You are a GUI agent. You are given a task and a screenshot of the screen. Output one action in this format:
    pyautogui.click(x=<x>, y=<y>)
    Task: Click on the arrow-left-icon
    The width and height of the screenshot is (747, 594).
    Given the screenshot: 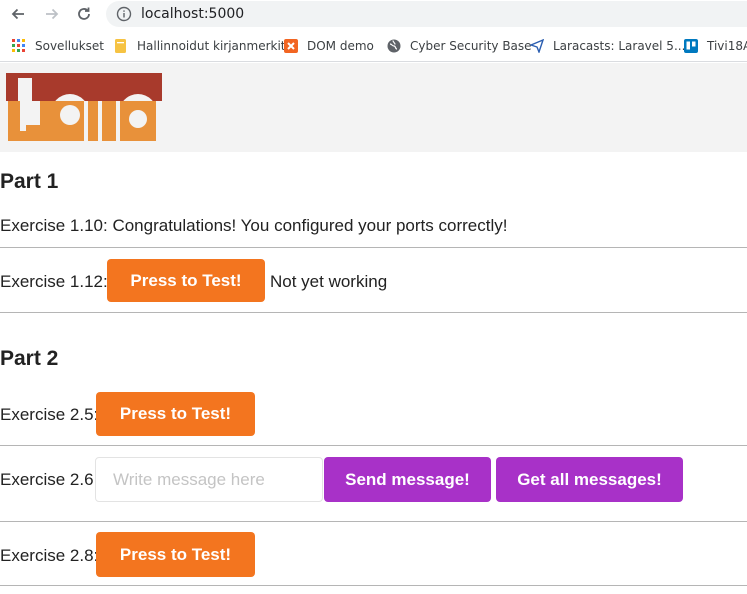 What is the action you would take?
    pyautogui.click(x=17, y=14)
    